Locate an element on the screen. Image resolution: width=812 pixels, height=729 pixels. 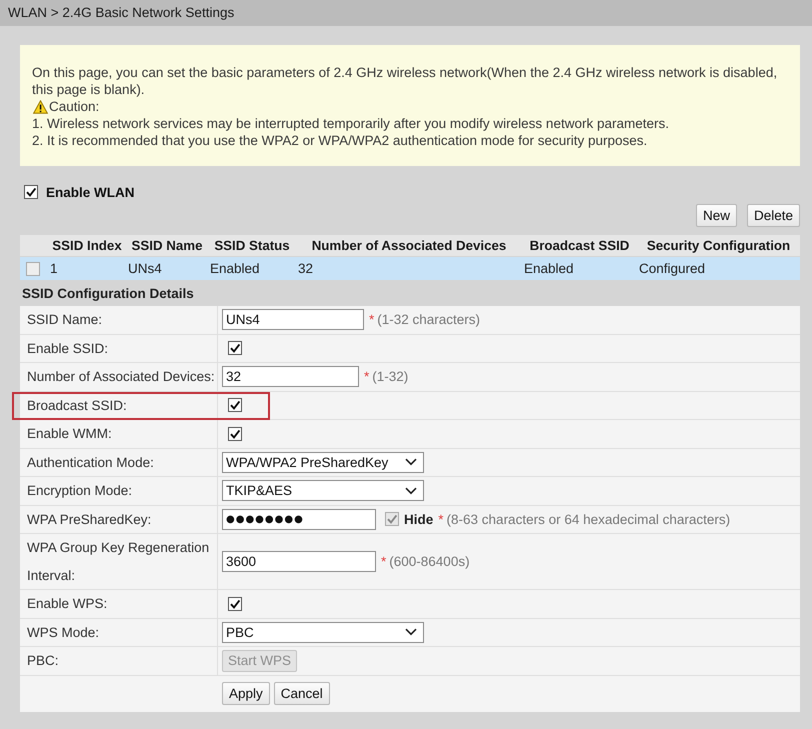
cancel-button: Cancel is located at coordinates (302, 693).